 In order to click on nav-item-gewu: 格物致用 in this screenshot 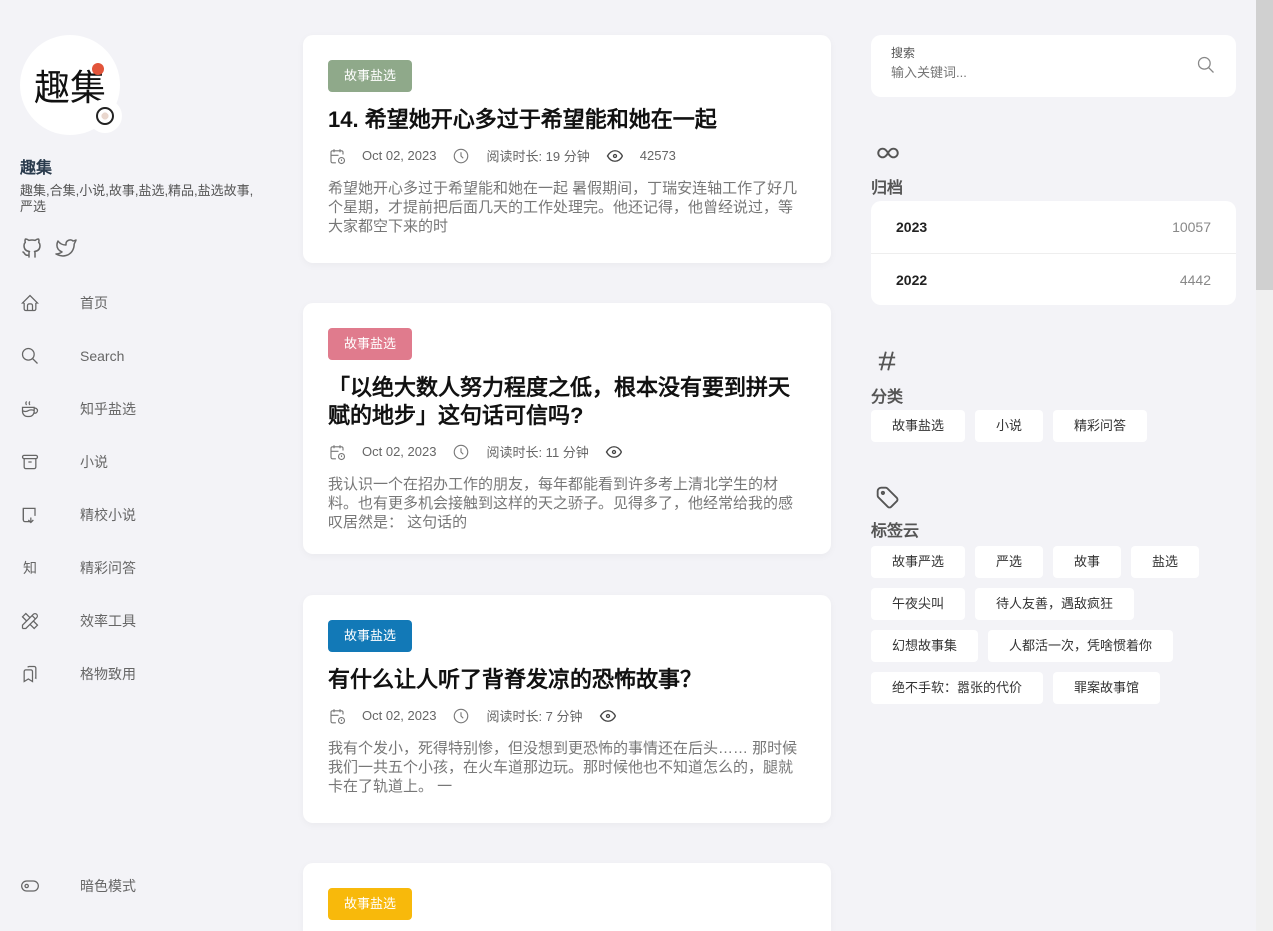, I will do `click(135, 673)`.